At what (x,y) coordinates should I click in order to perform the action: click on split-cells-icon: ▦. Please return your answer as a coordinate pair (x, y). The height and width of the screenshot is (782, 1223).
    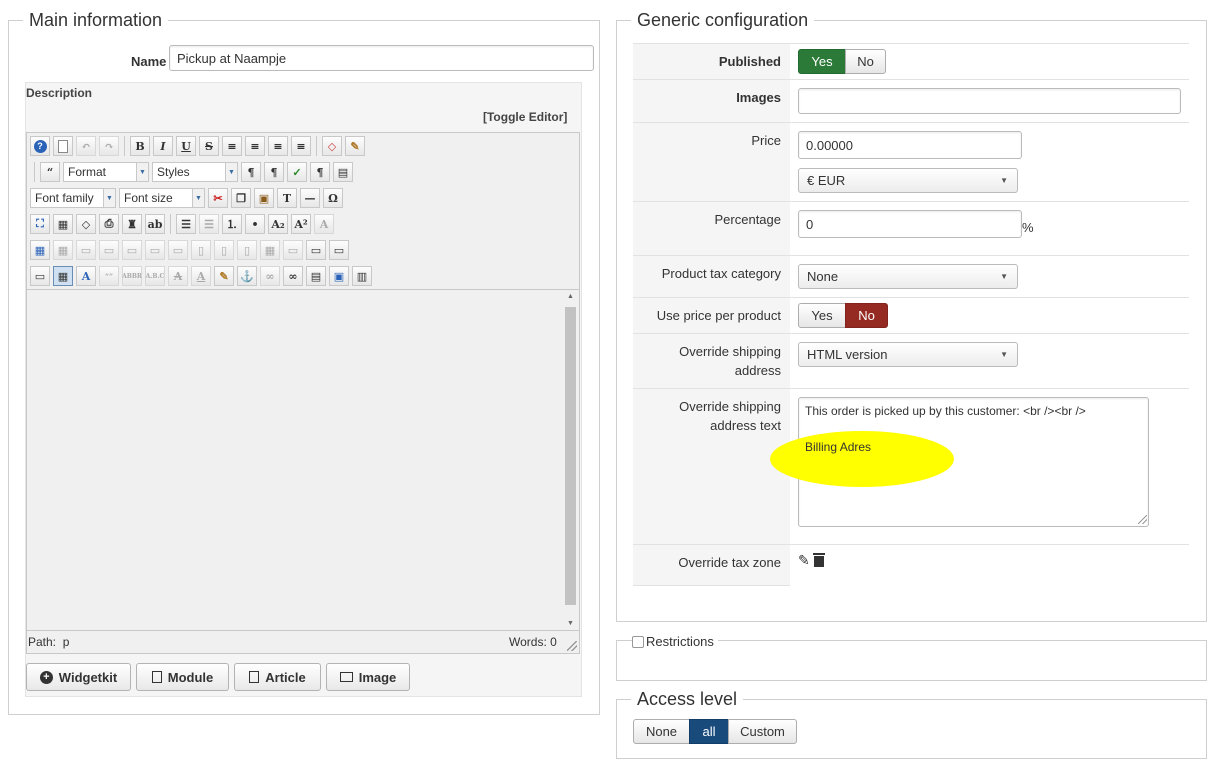
    Looking at the image, I should click on (270, 250).